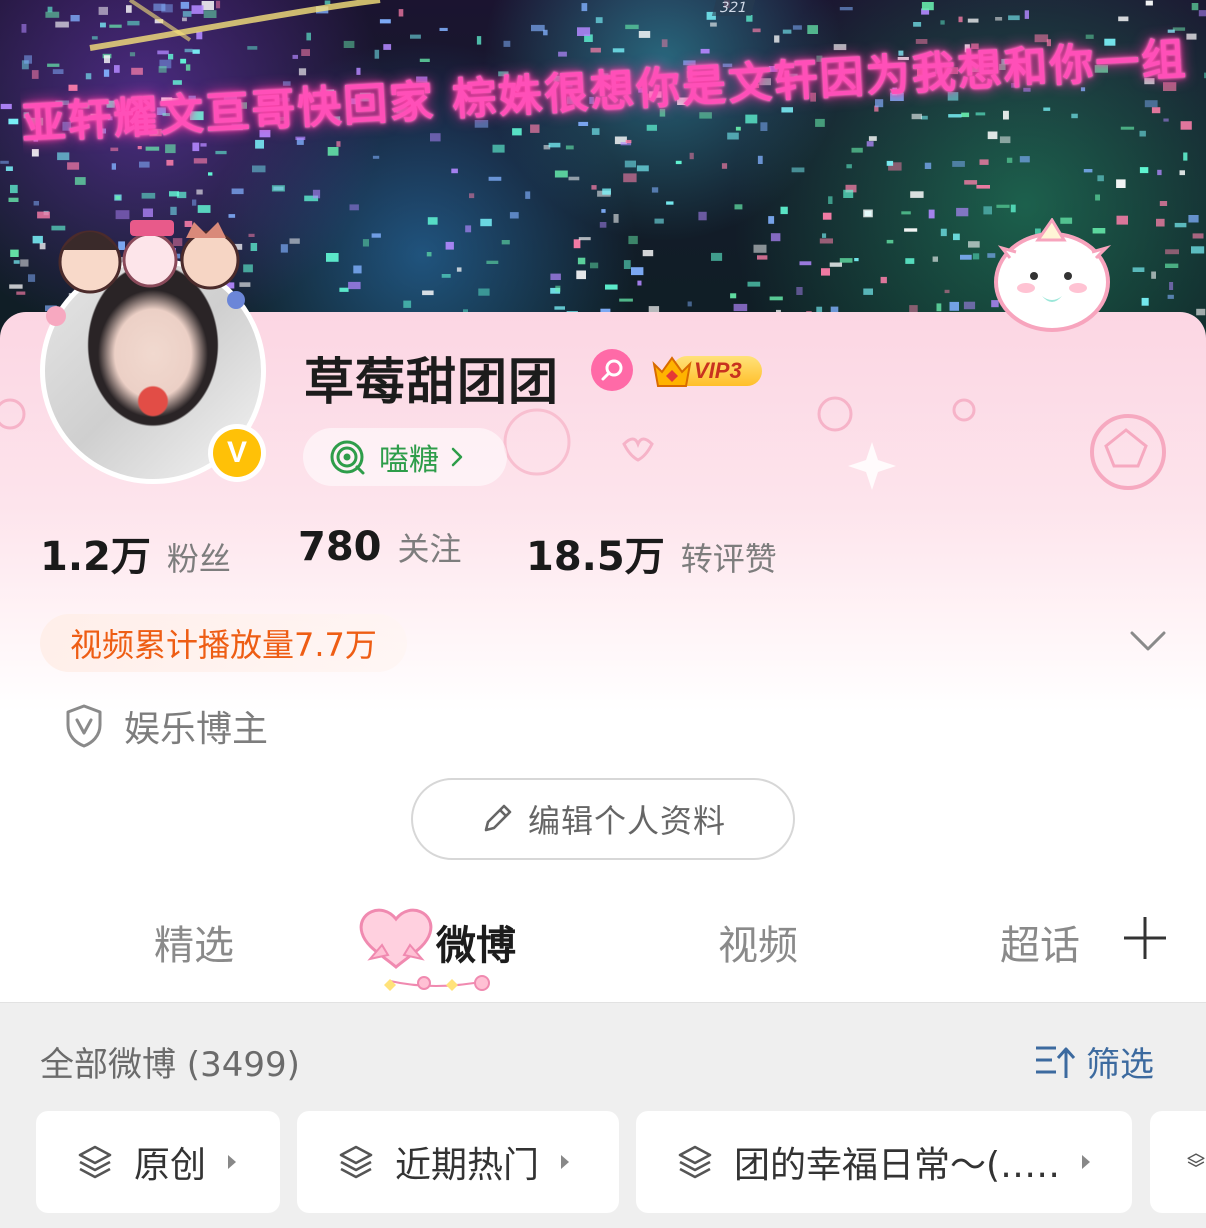  What do you see at coordinates (84, 726) in the screenshot?
I see `shield-icon` at bounding box center [84, 726].